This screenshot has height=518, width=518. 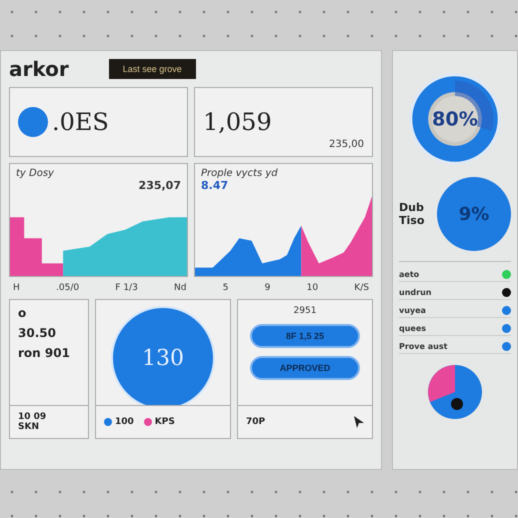 I want to click on axis-label: 10, so click(x=312, y=288).